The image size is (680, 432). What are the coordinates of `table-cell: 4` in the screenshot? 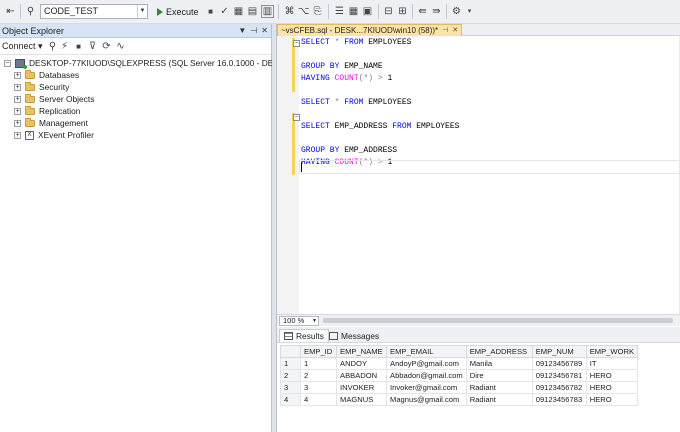 It's located at (318, 399).